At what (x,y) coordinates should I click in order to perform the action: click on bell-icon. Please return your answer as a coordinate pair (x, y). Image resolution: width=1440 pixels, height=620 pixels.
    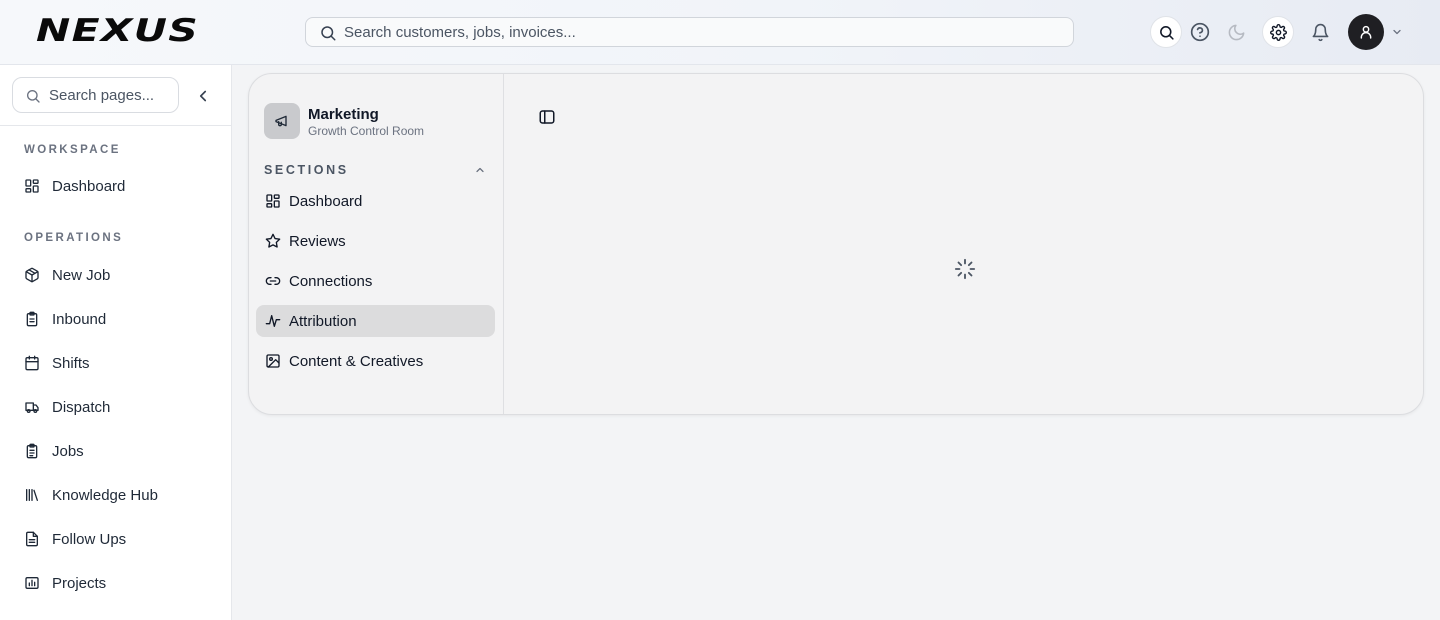
    Looking at the image, I should click on (1320, 32).